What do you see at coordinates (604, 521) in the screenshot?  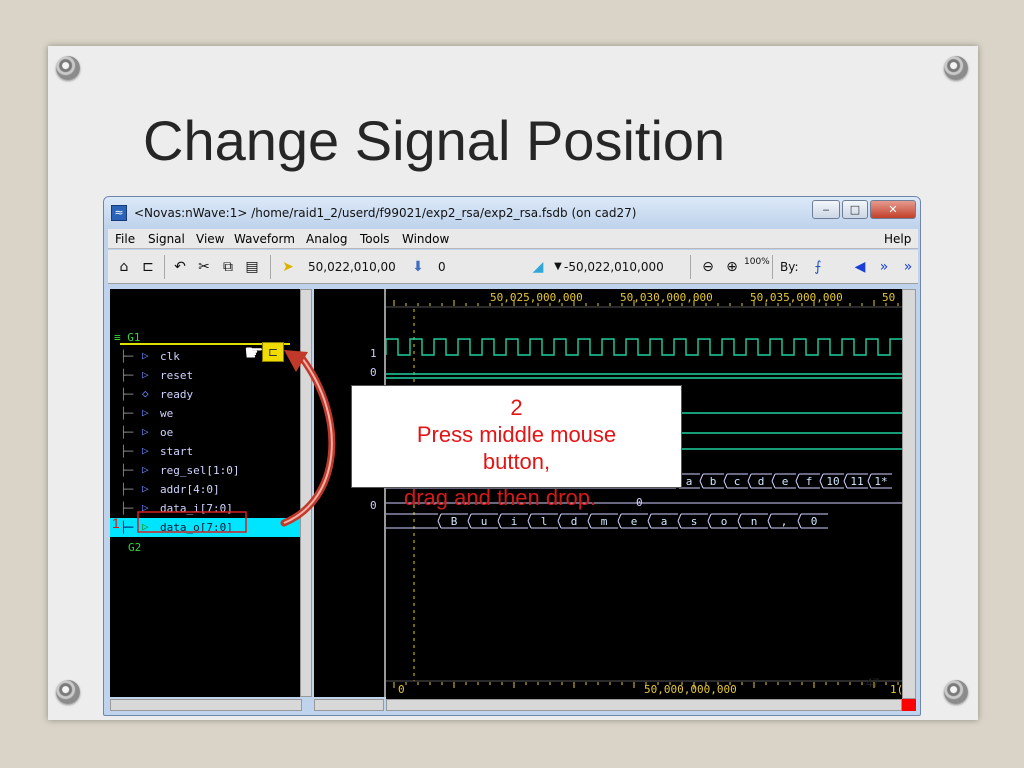 I see `bus-value-label: m` at bounding box center [604, 521].